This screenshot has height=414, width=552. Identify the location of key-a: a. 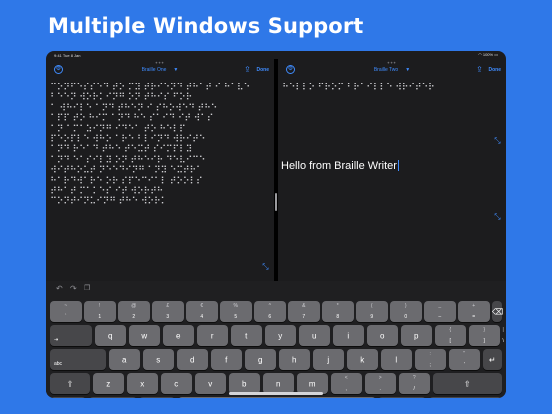
(124, 359).